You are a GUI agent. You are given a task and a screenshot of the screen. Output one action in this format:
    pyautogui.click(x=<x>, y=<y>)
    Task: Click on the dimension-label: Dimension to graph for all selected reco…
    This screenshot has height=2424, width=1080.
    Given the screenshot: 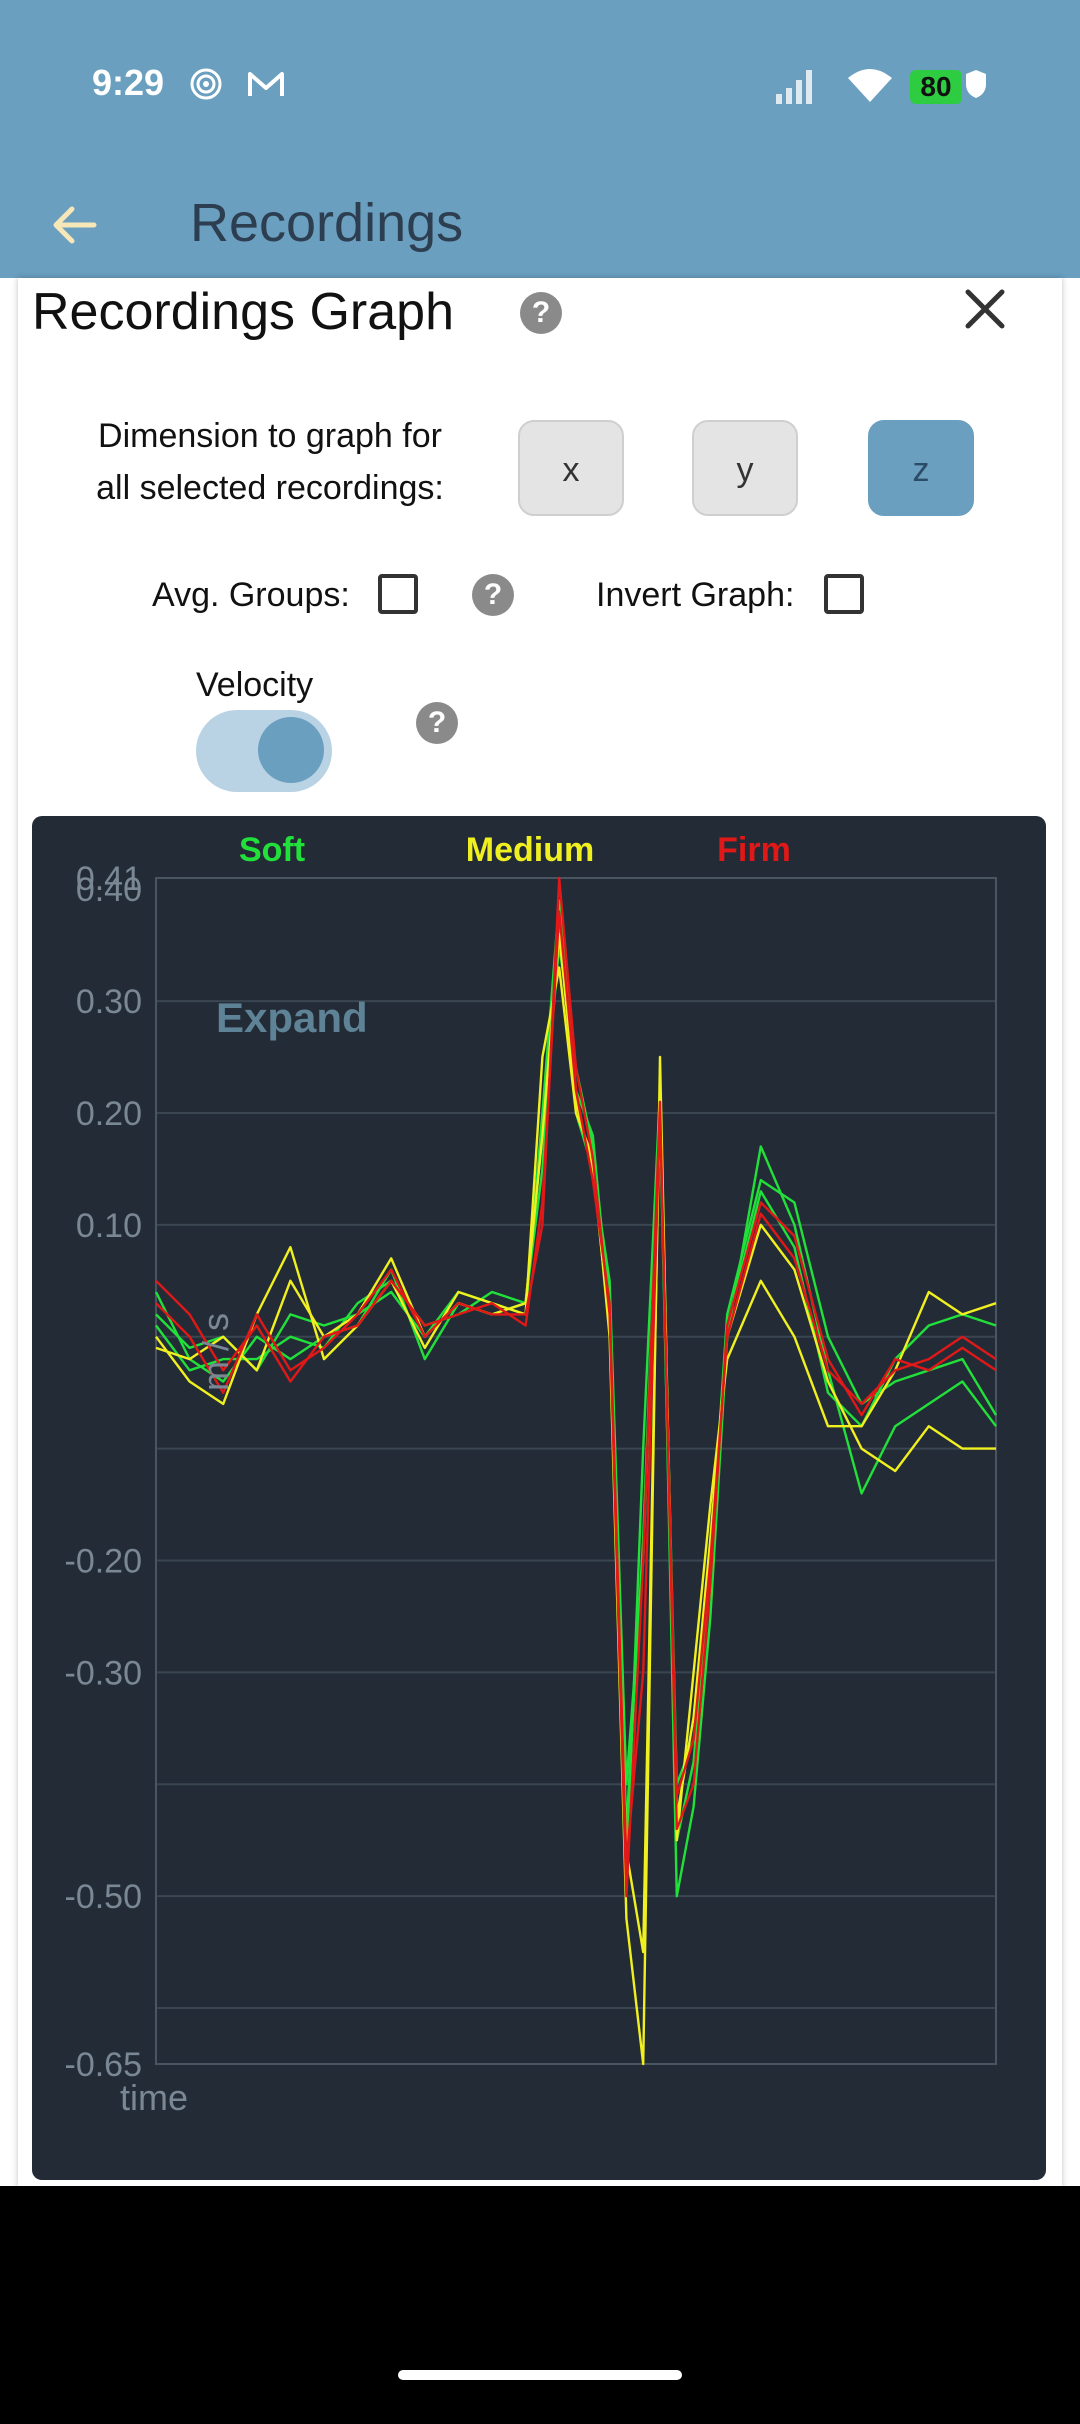 What is the action you would take?
    pyautogui.click(x=270, y=462)
    